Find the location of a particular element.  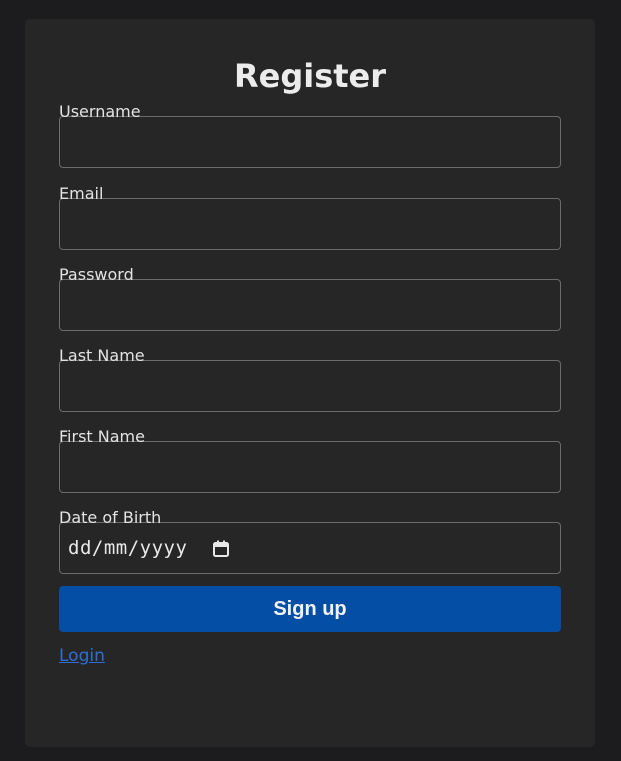

sign-up-button: Sign up is located at coordinates (310, 609).